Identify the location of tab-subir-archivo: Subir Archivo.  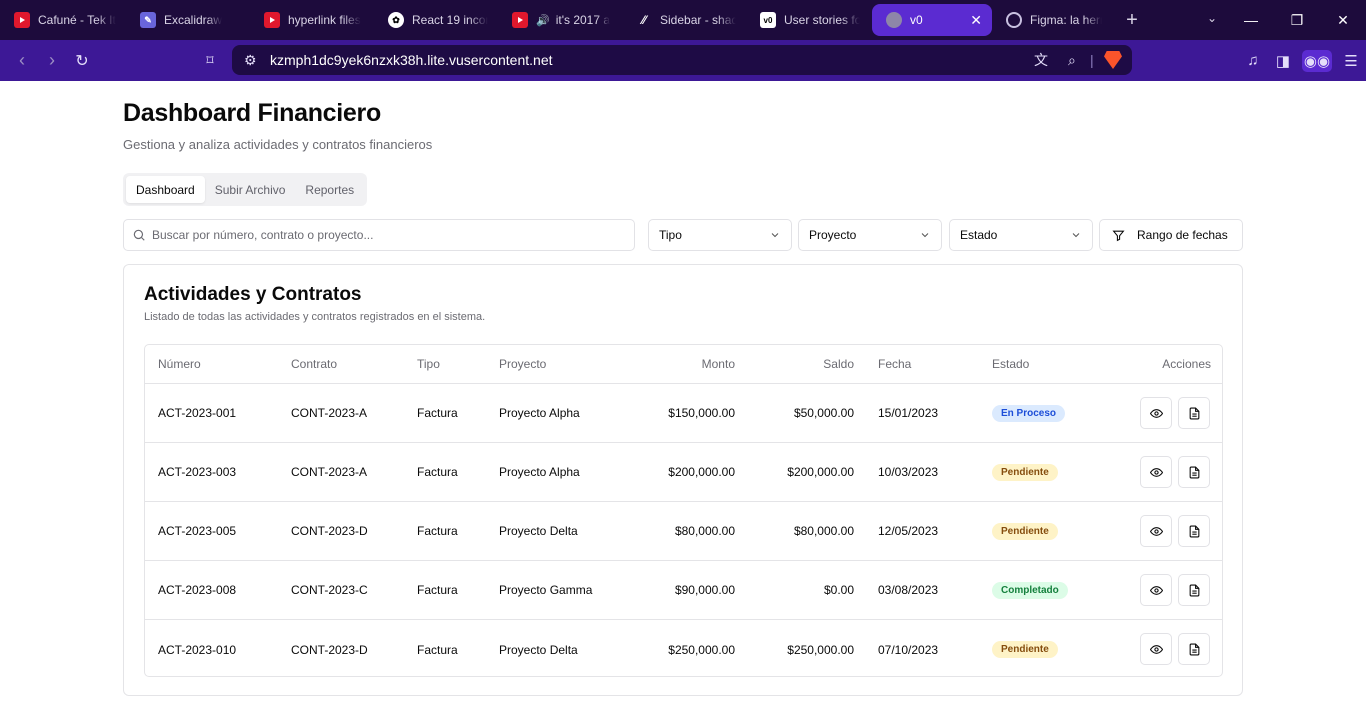
(250, 189).